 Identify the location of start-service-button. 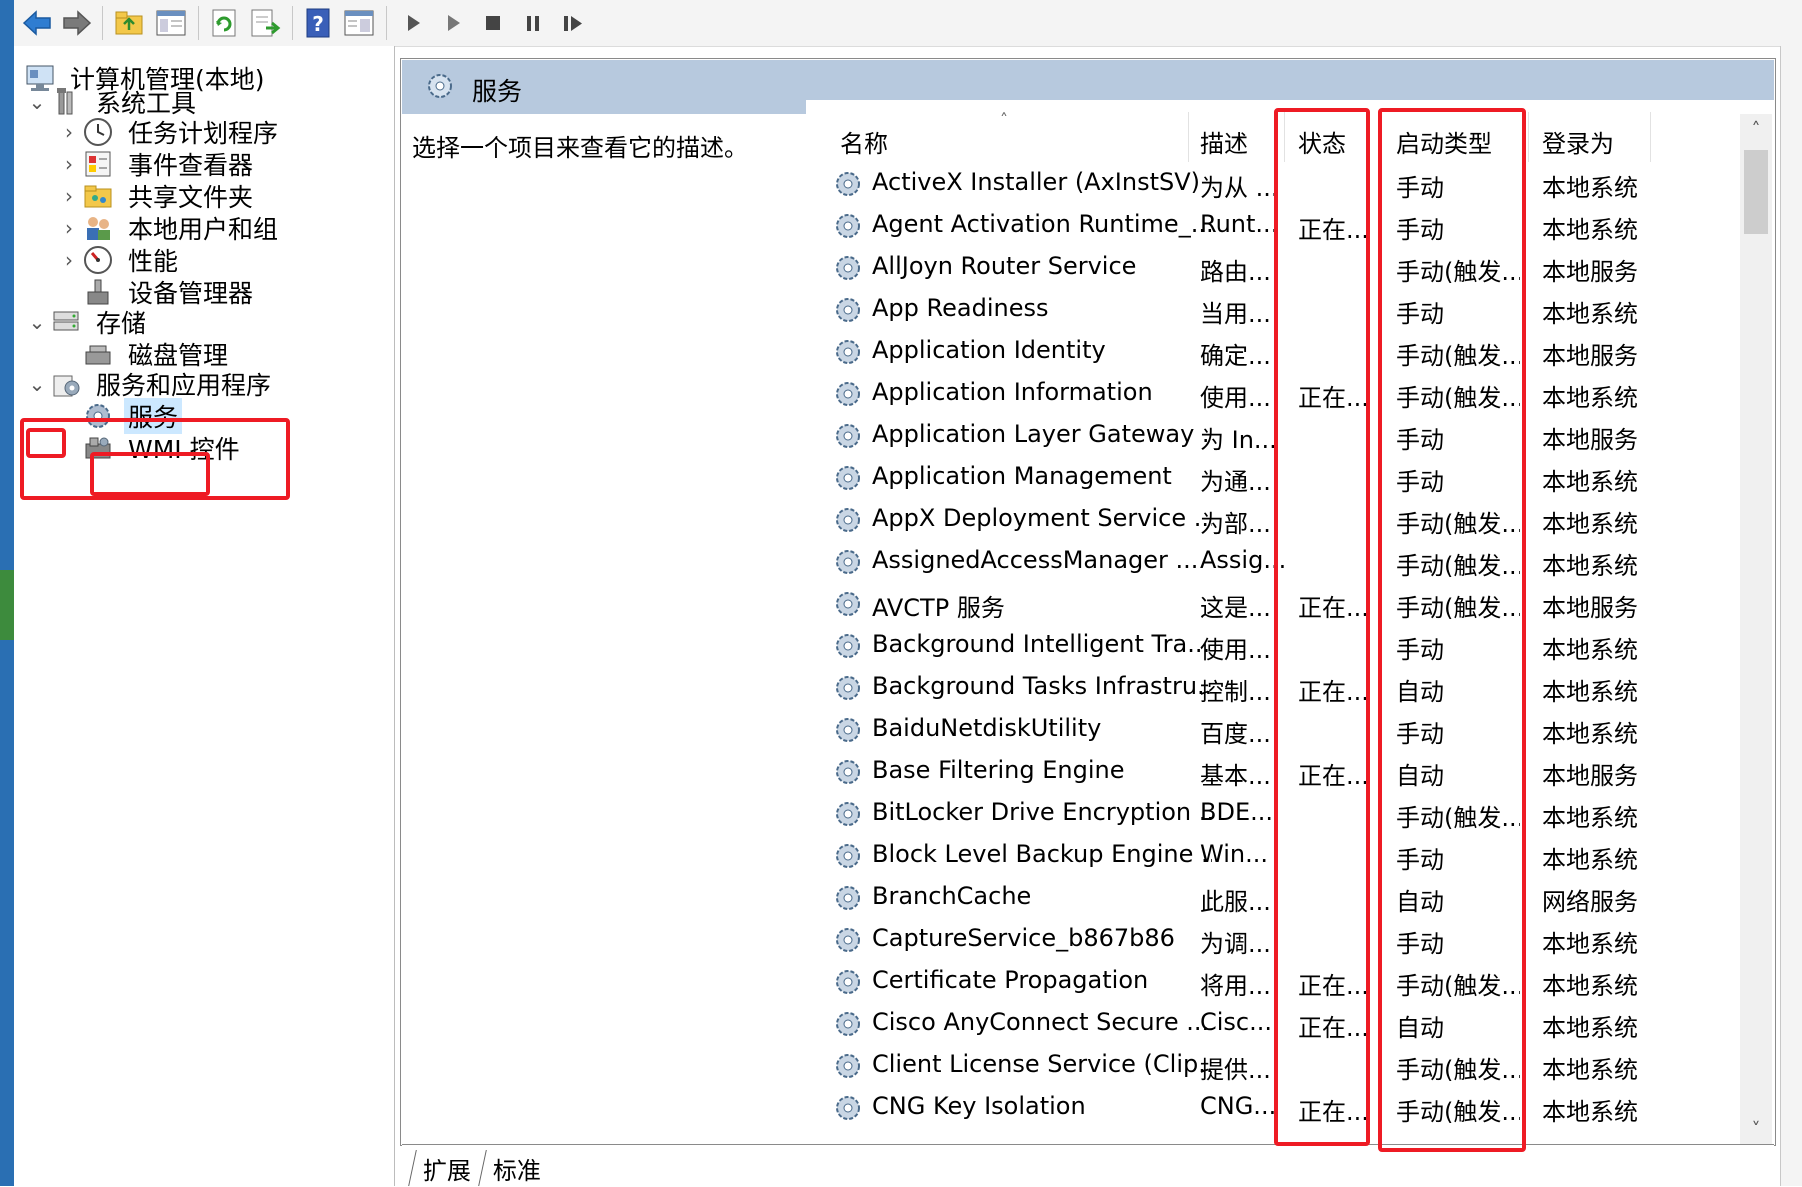
(413, 23).